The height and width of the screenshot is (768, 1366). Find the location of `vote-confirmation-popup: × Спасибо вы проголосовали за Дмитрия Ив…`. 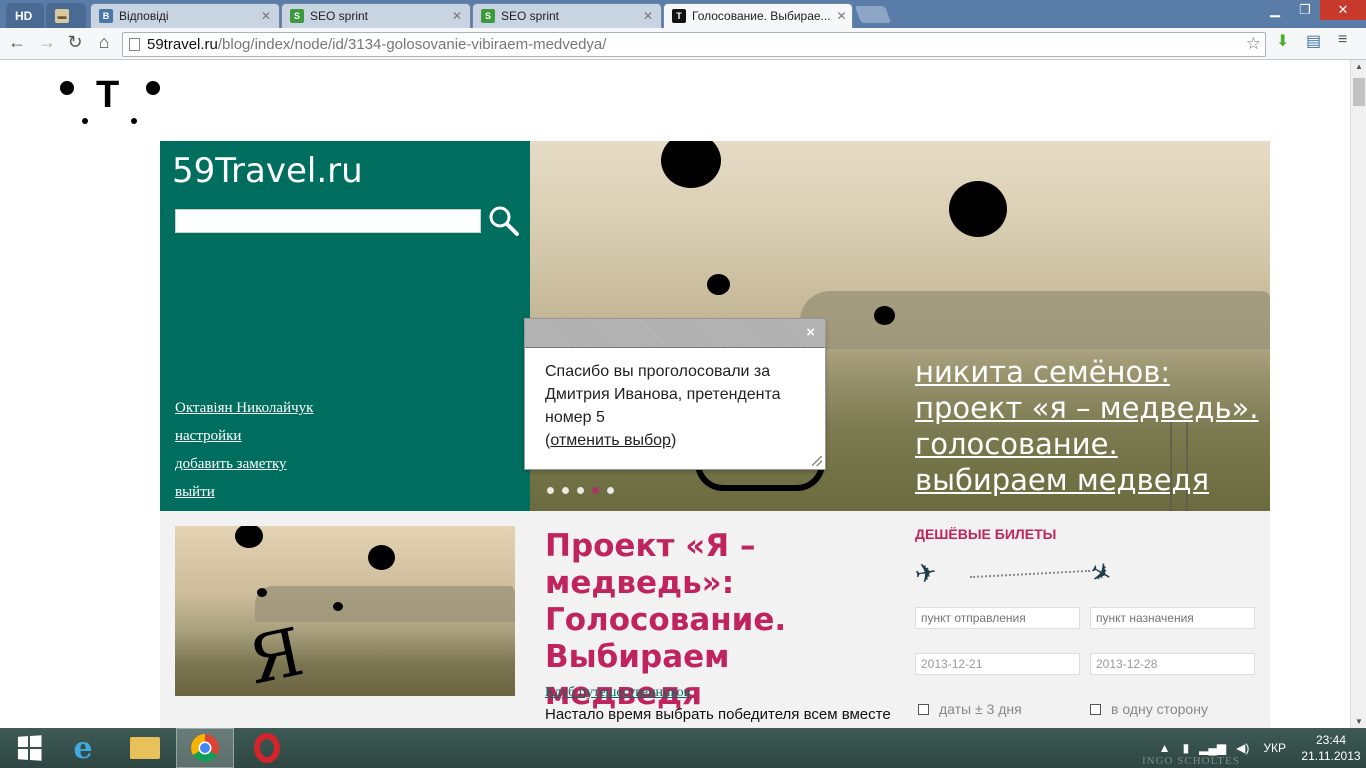

vote-confirmation-popup: × Спасибо вы проголосовали за Дмитрия Ив… is located at coordinates (675, 394).